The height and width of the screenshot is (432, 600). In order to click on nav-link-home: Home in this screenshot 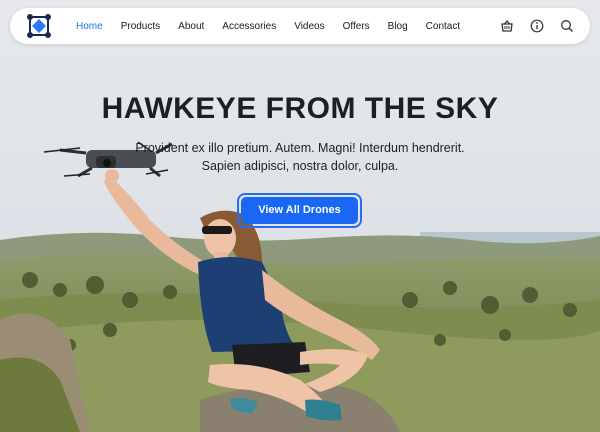, I will do `click(89, 26)`.